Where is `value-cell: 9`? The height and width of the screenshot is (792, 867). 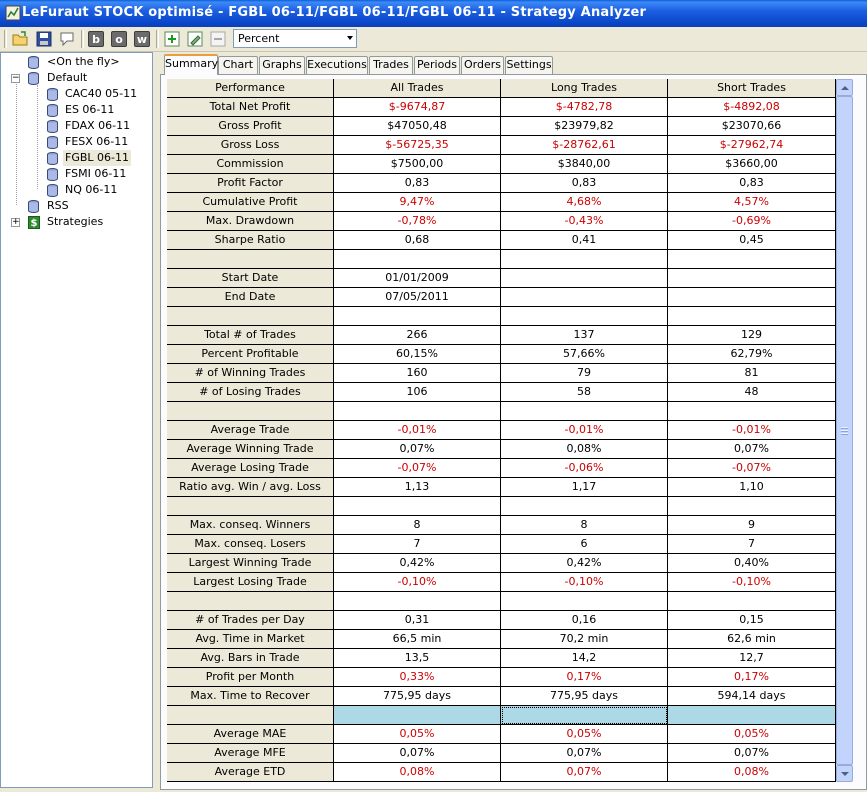 value-cell: 9 is located at coordinates (752, 525).